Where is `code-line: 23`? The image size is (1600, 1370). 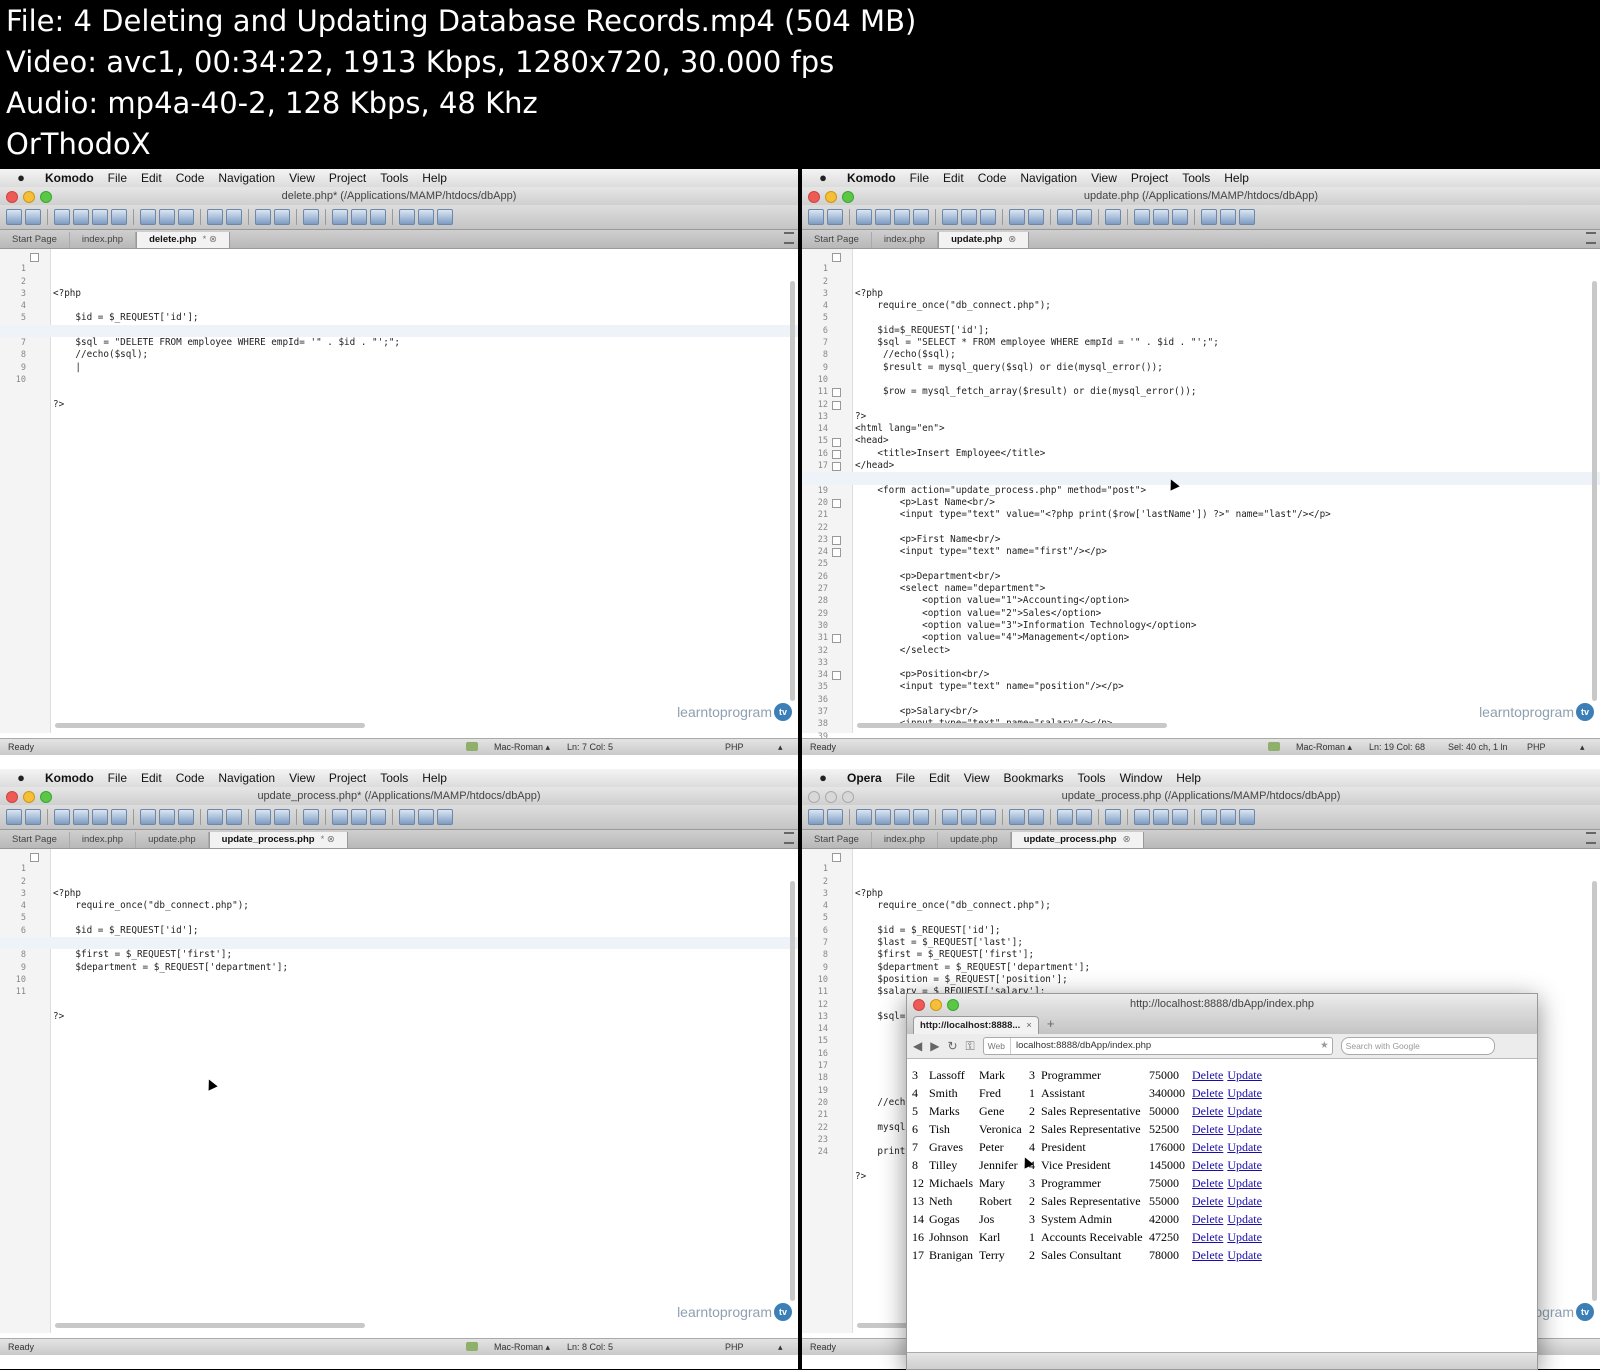
code-line: 23 is located at coordinates (1201, 533).